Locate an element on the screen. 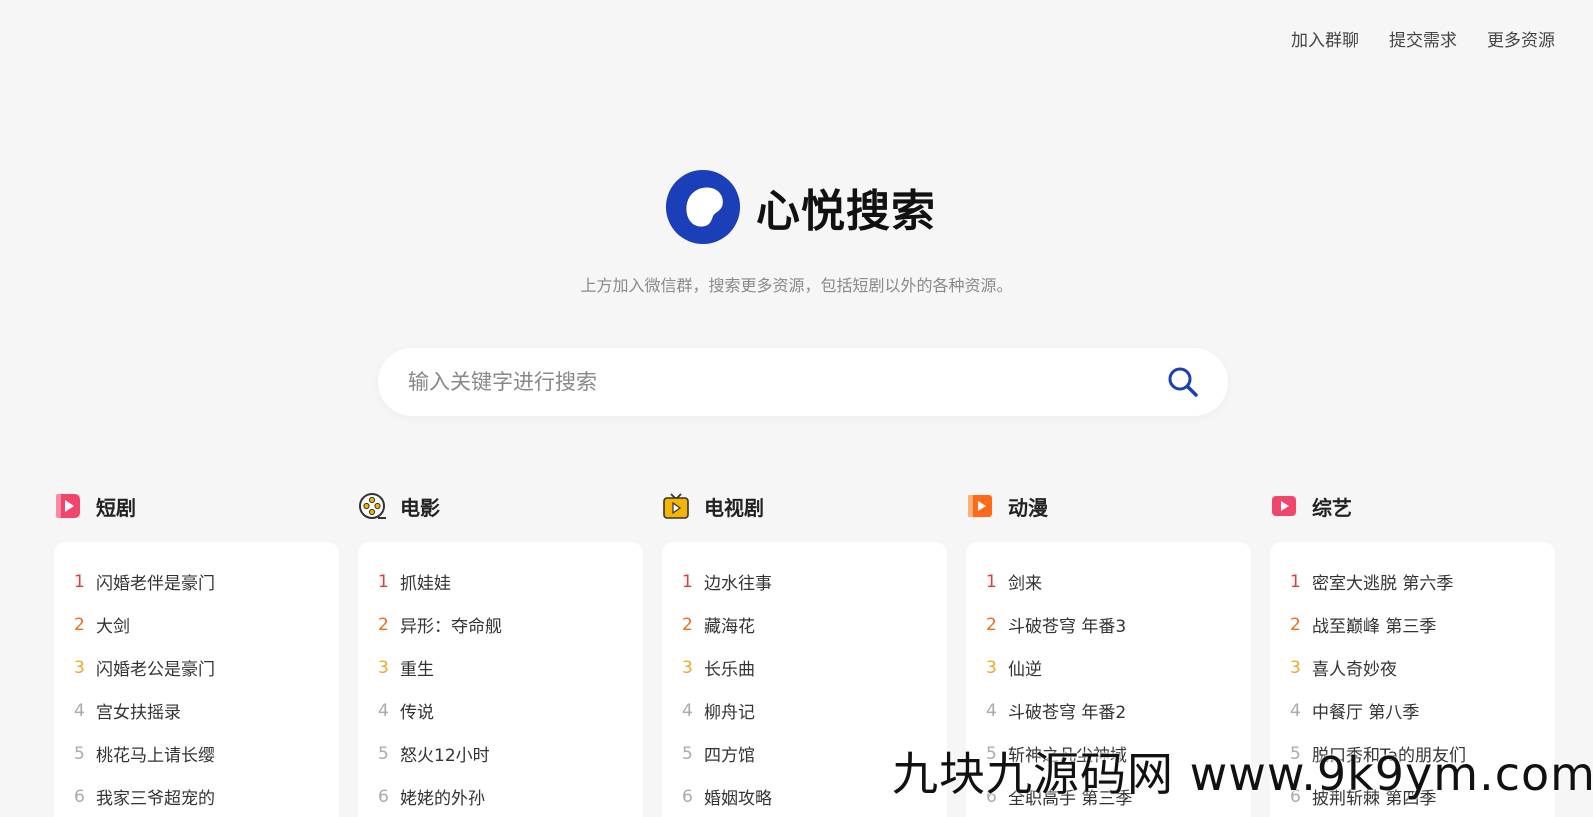 This screenshot has height=817, width=1593. top-nav: 加入群聊 提交需求 更多资源 is located at coordinates (1423, 38).